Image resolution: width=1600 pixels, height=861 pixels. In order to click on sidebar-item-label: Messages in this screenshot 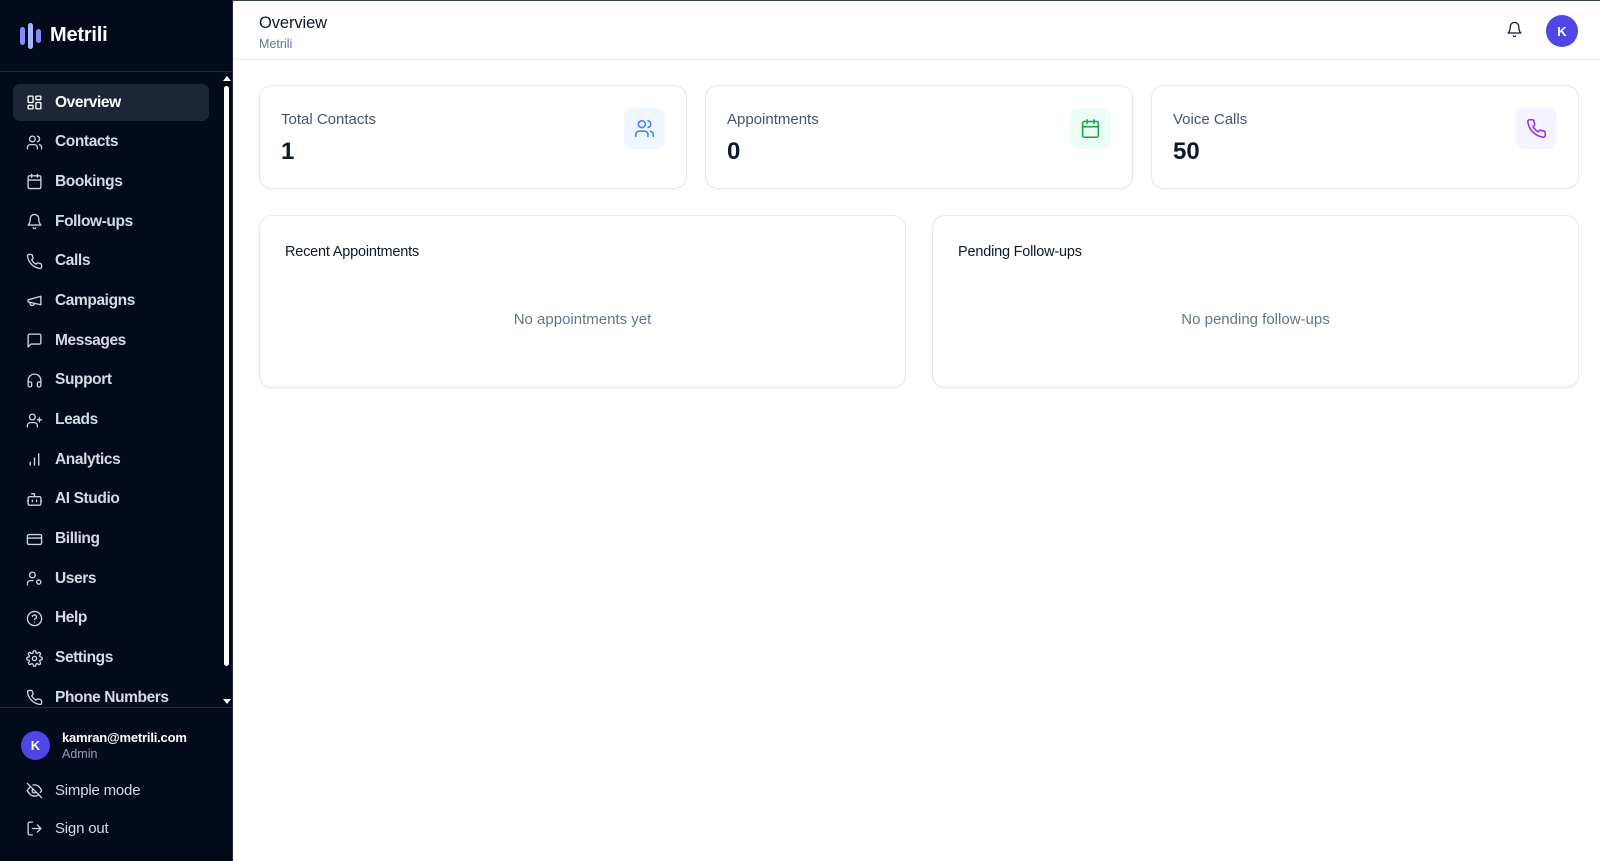, I will do `click(90, 340)`.